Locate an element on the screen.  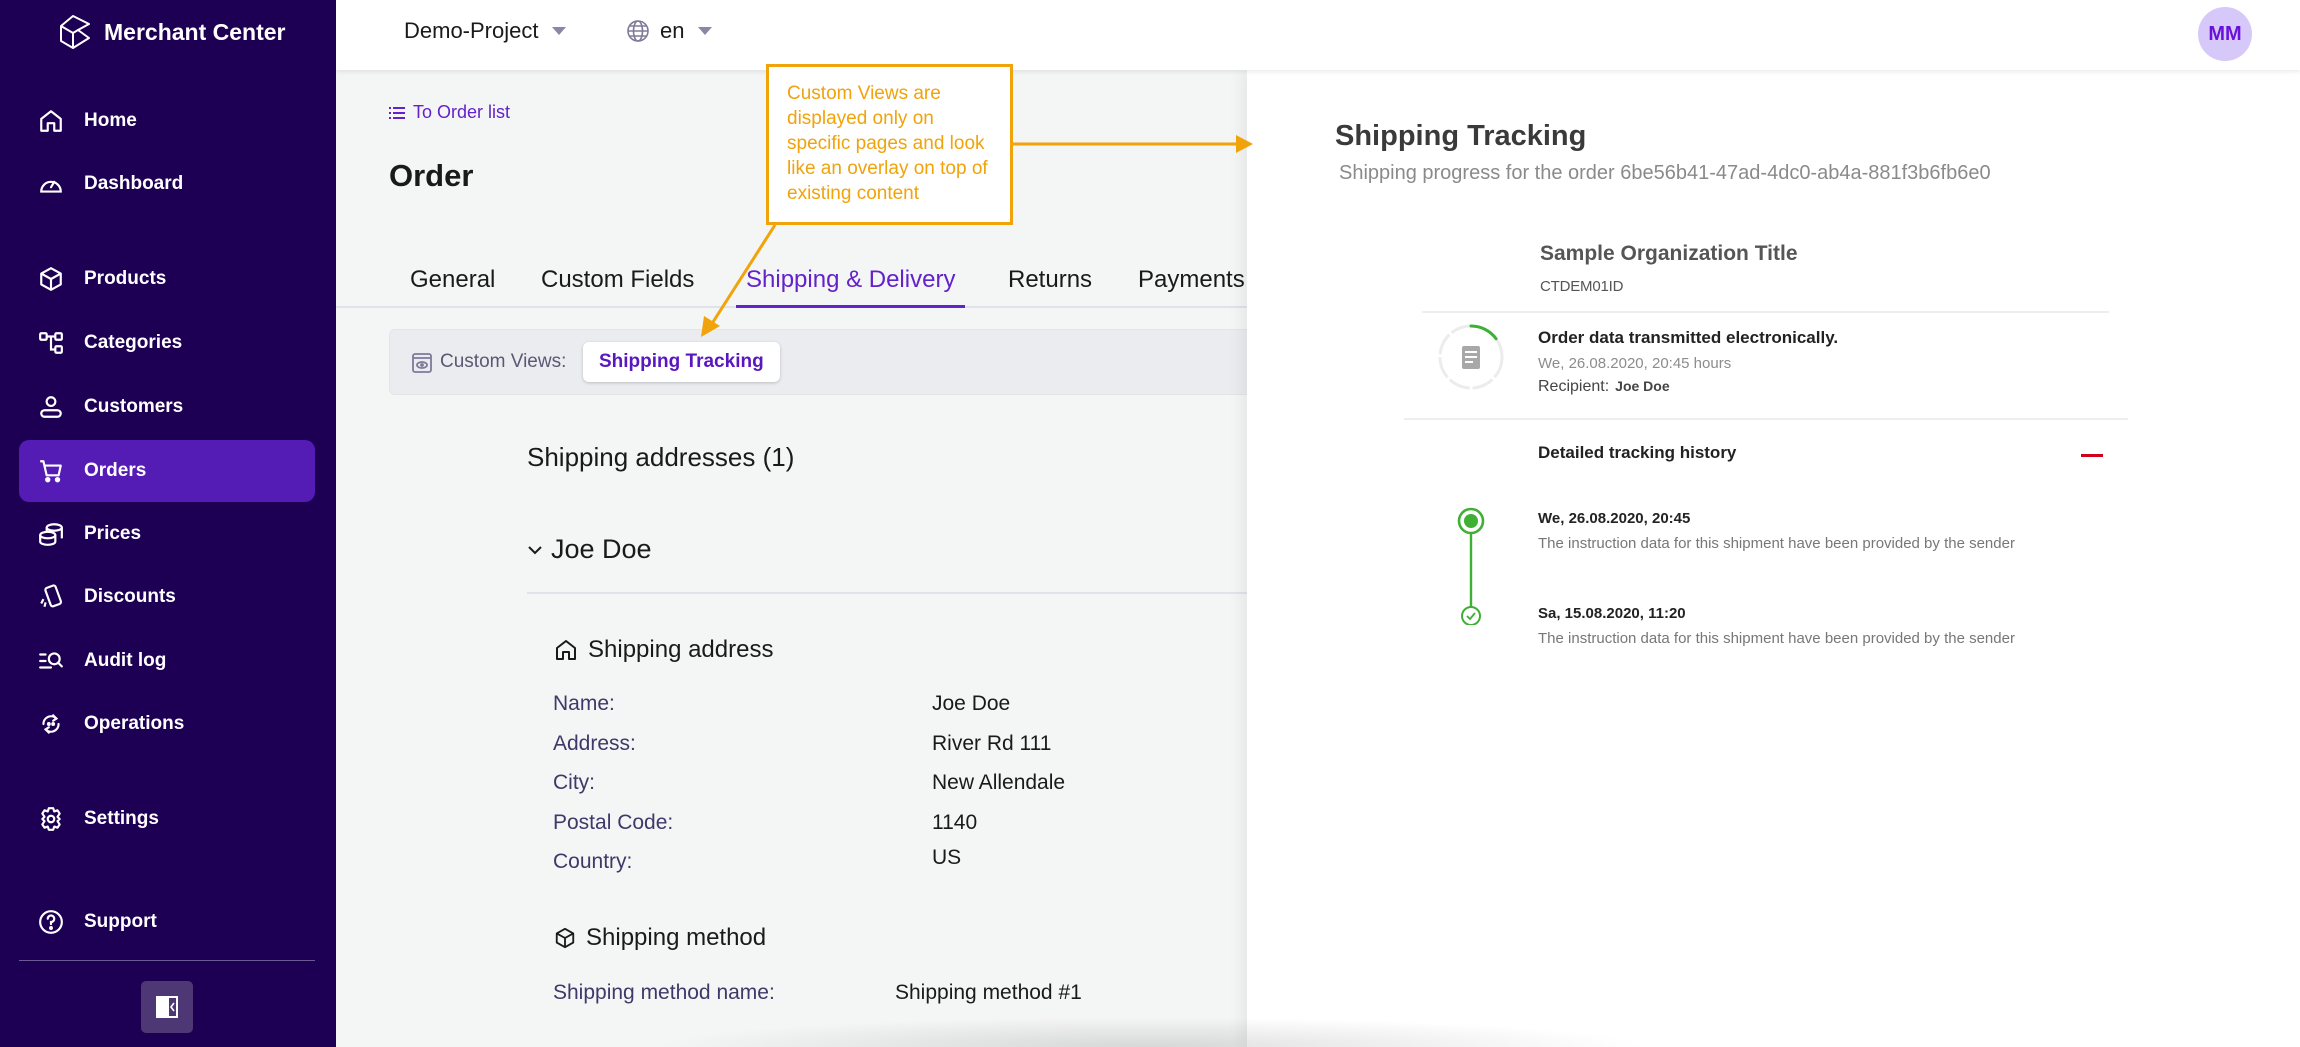
recipient-label: Recipient: is located at coordinates (1574, 386).